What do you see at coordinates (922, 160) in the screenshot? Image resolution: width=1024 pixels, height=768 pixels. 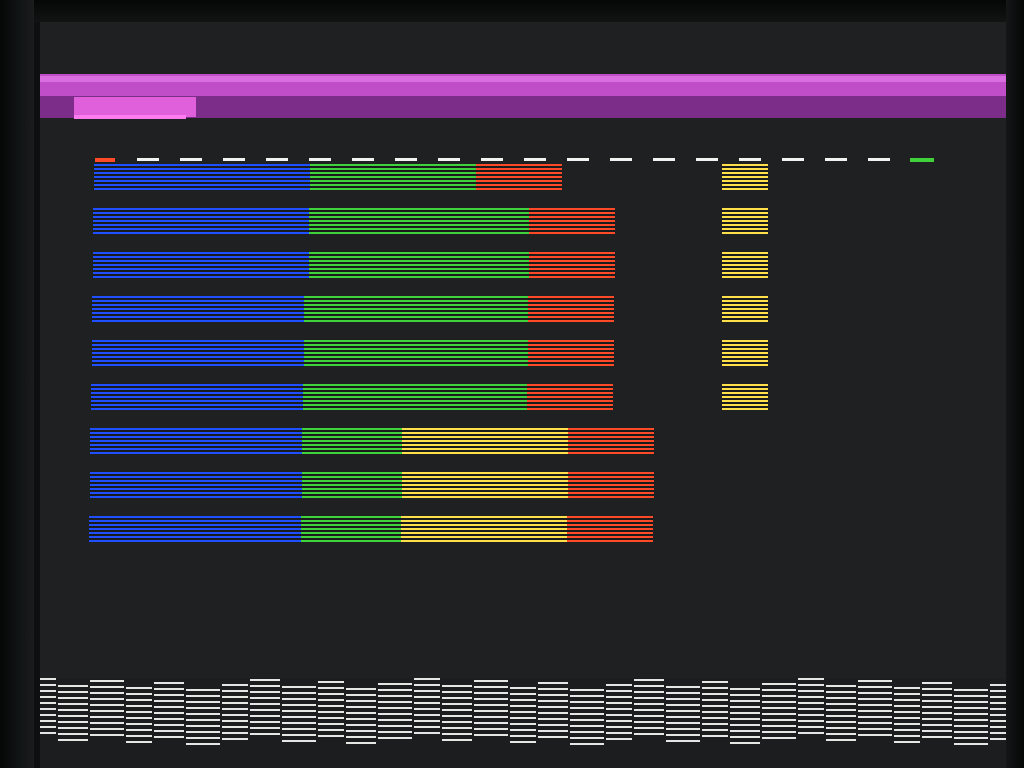 I see `ruler-end-marker` at bounding box center [922, 160].